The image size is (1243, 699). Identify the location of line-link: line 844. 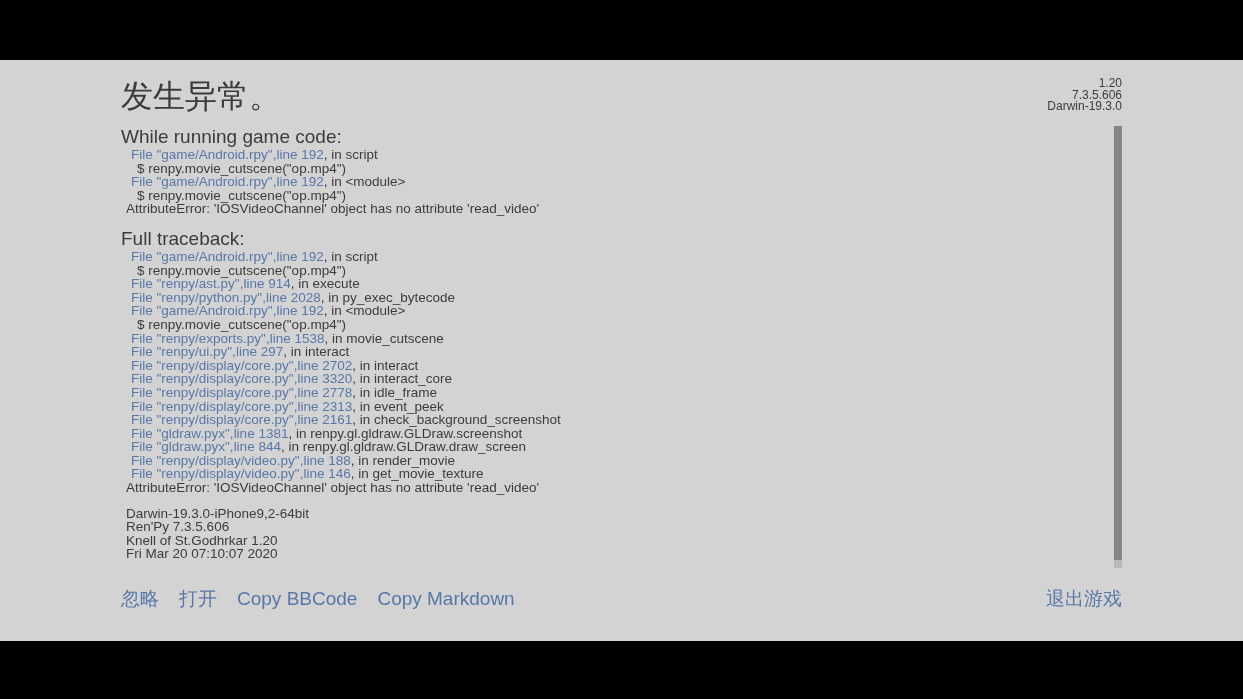
(257, 447).